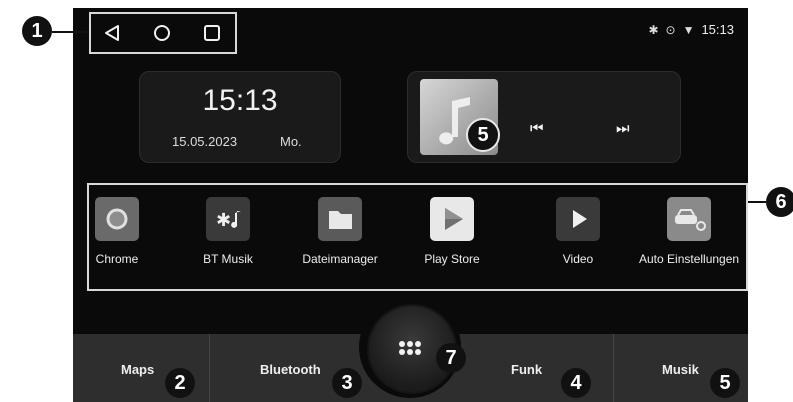 The height and width of the screenshot is (402, 793). I want to click on home-icon, so click(162, 33).